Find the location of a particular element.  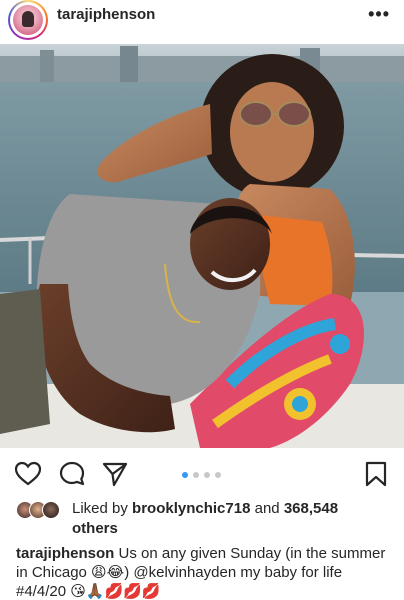

liker-avatars is located at coordinates (41, 510).